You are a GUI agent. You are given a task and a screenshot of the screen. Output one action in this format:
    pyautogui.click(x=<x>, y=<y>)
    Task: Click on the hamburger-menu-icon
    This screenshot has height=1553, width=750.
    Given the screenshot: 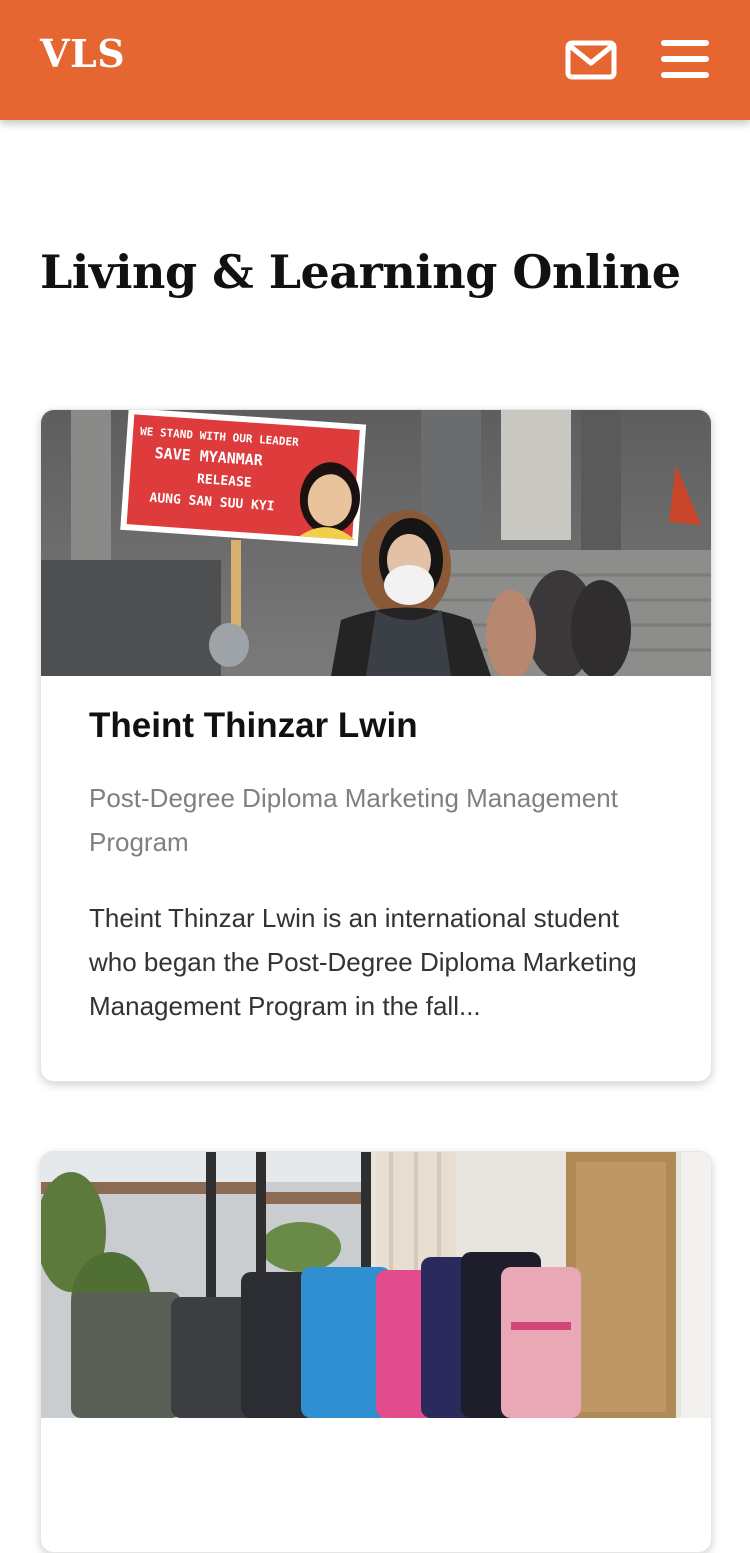 What is the action you would take?
    pyautogui.click(x=685, y=59)
    